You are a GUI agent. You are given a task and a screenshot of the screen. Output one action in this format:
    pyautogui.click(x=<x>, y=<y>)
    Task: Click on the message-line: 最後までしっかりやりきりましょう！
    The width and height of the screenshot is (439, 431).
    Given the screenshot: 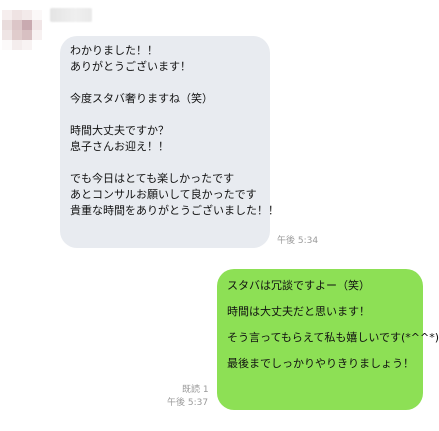 What is the action you would take?
    pyautogui.click(x=320, y=363)
    